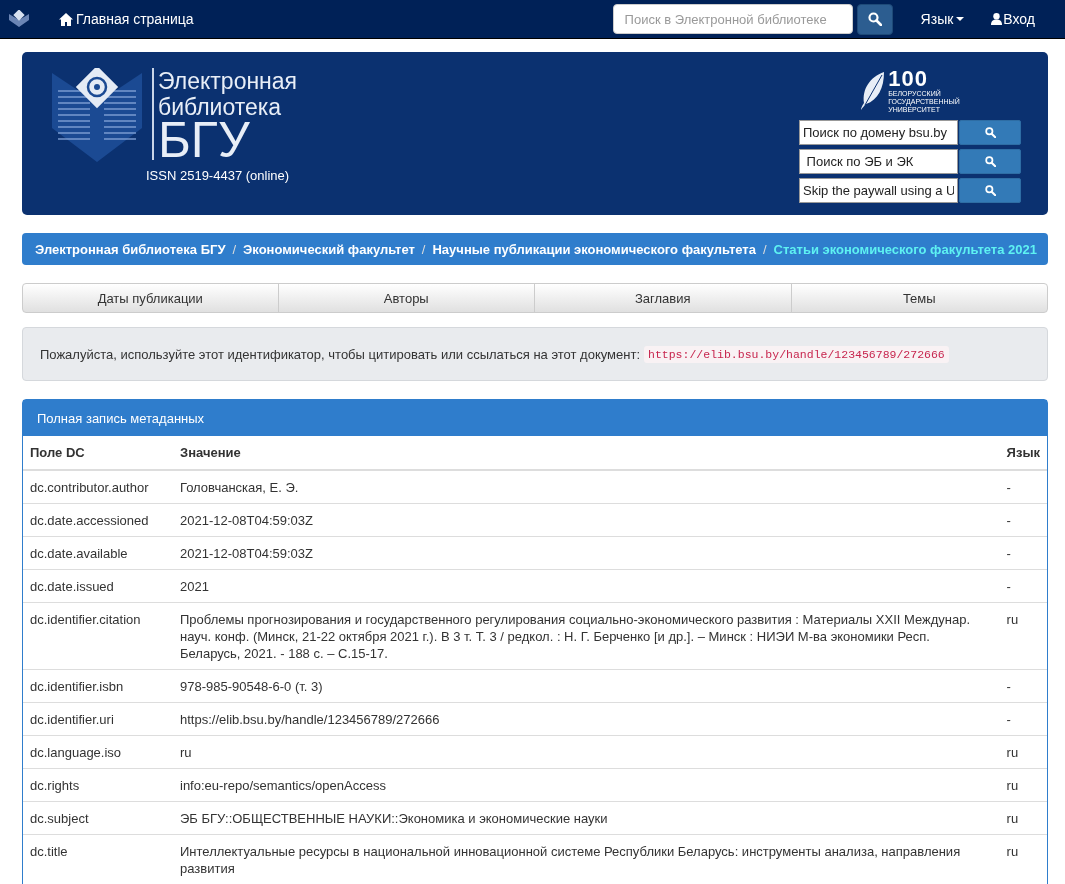 This screenshot has width=1065, height=884. I want to click on logo-text: библиотека, so click(220, 107).